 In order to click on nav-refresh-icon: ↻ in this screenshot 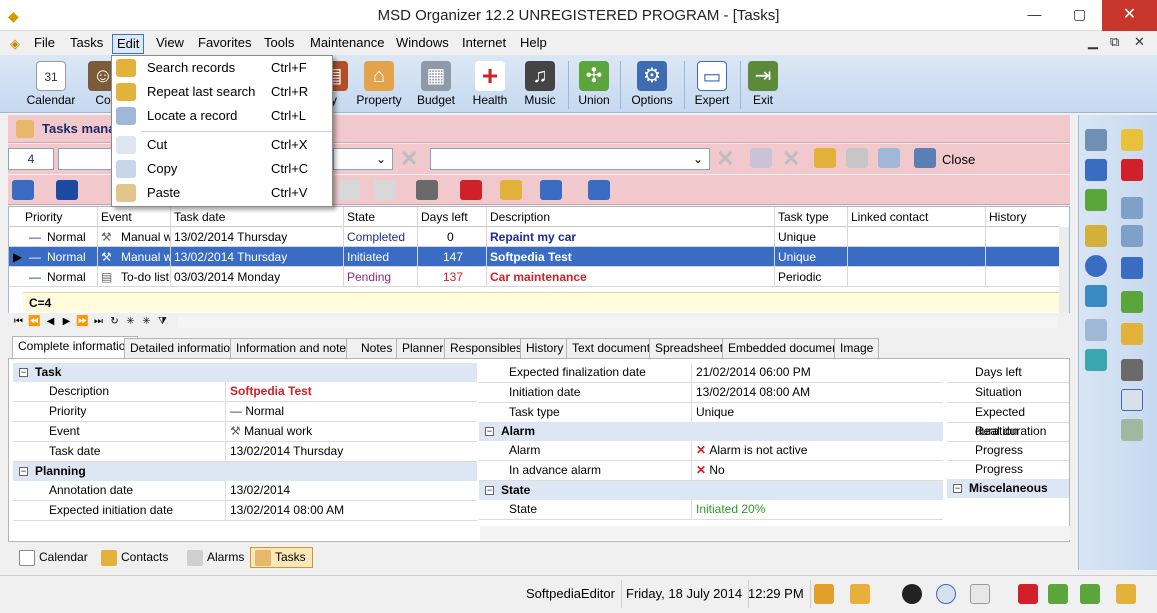, I will do `click(114, 322)`.